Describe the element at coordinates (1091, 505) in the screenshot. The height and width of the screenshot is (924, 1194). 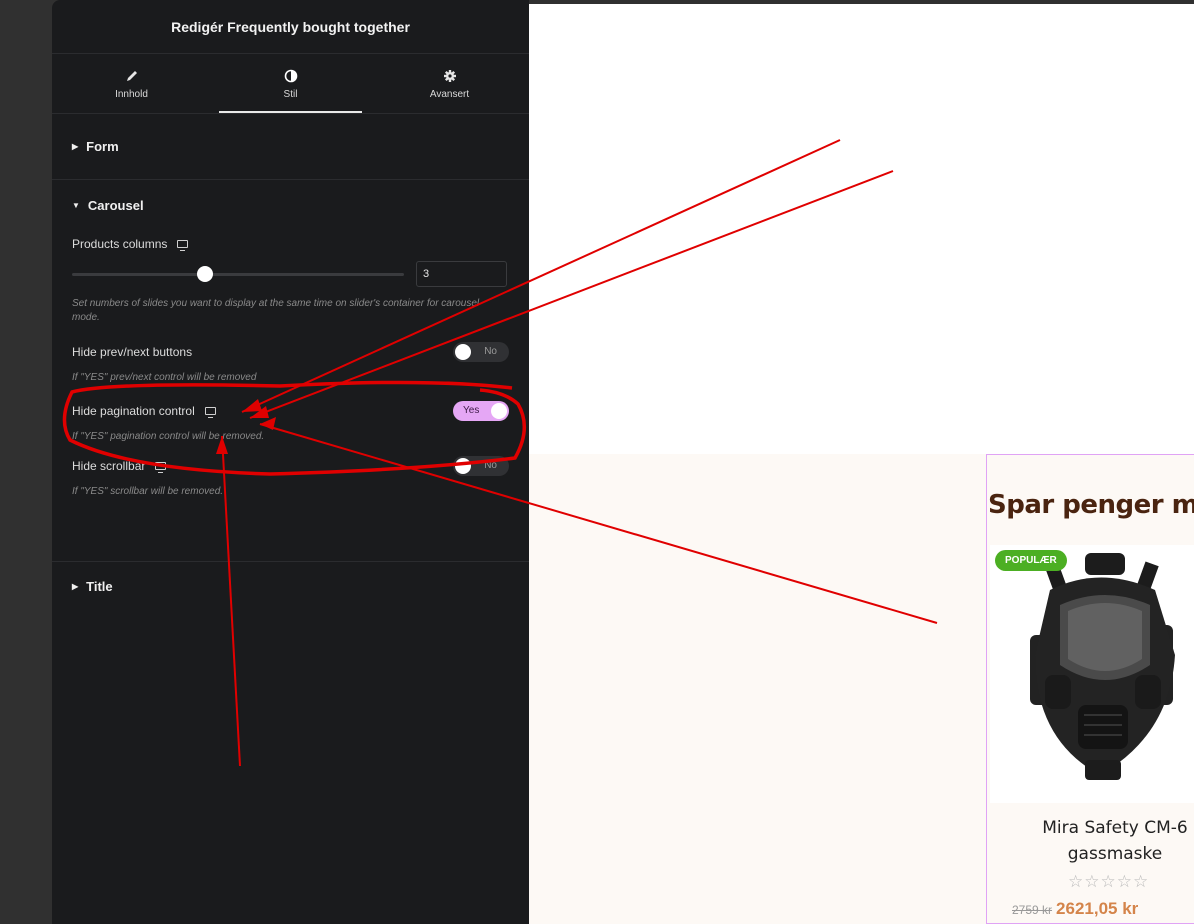
I see `promo-heading: Spar penger m` at that location.